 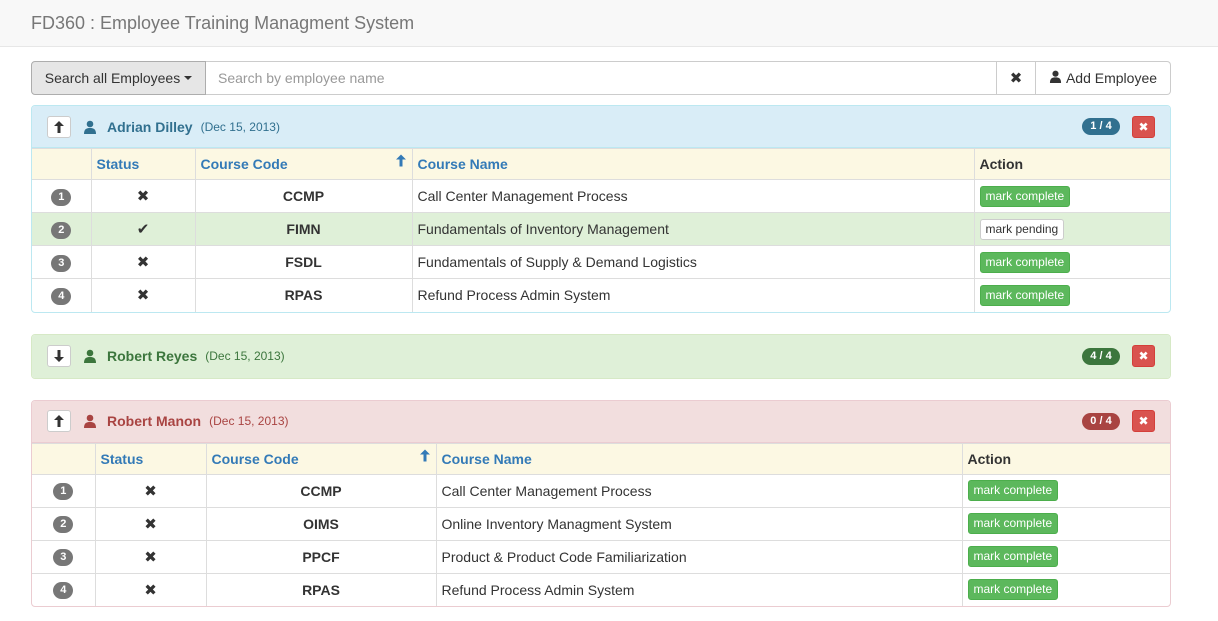 I want to click on search-bar: Search all Employees ✖ Add Employee, so click(x=601, y=78).